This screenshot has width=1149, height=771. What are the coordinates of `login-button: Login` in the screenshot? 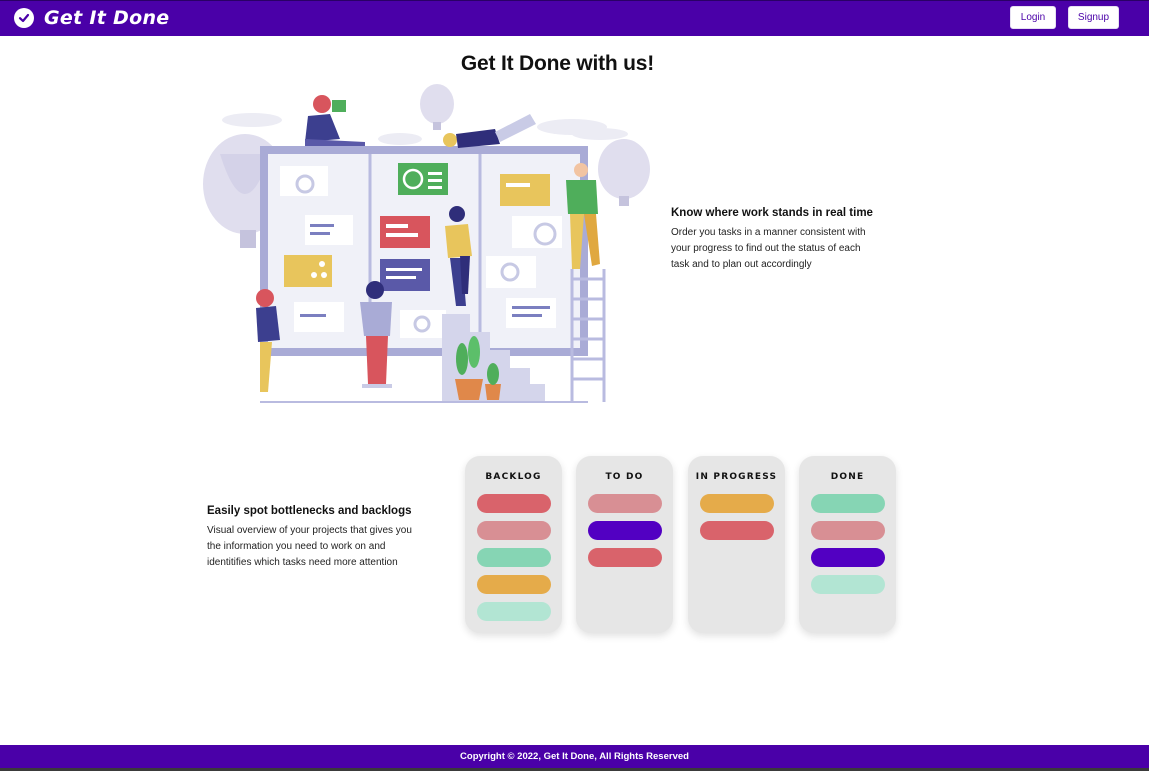 It's located at (1033, 17).